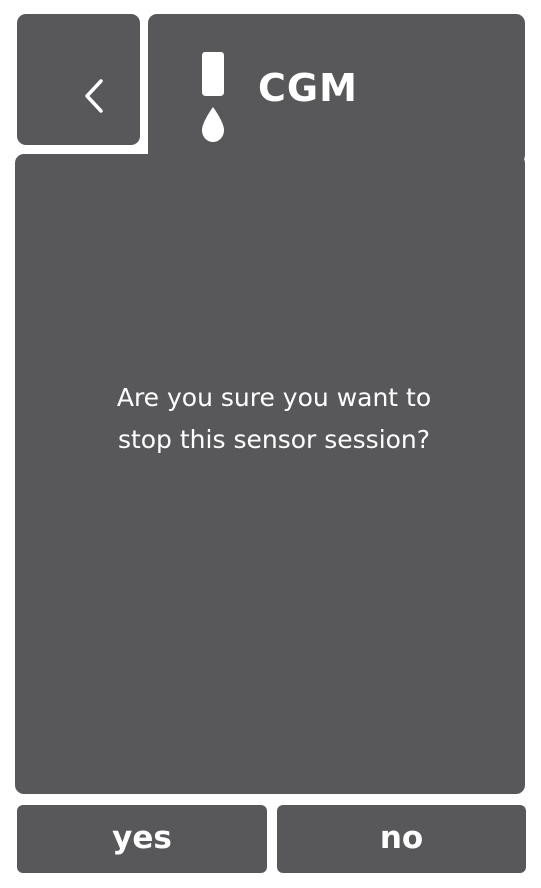 Image resolution: width=541 pixels, height=888 pixels. I want to click on back-button, so click(78, 79).